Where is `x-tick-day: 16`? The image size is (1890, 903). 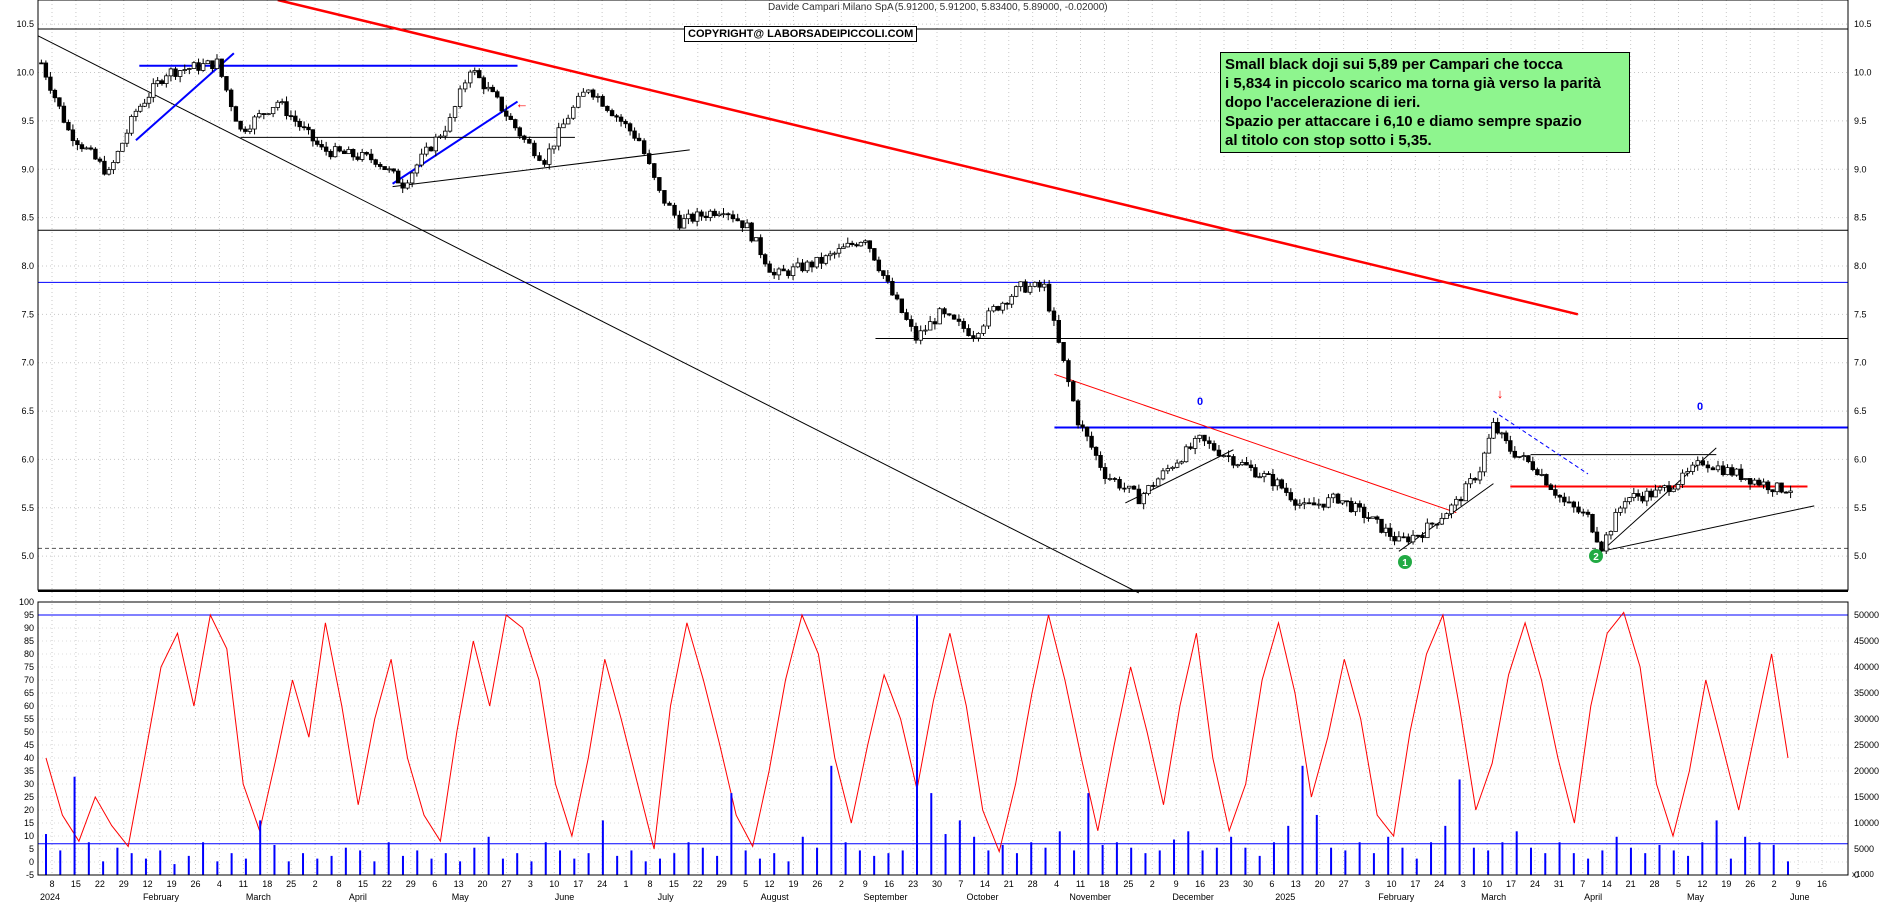
x-tick-day: 16 is located at coordinates (889, 884).